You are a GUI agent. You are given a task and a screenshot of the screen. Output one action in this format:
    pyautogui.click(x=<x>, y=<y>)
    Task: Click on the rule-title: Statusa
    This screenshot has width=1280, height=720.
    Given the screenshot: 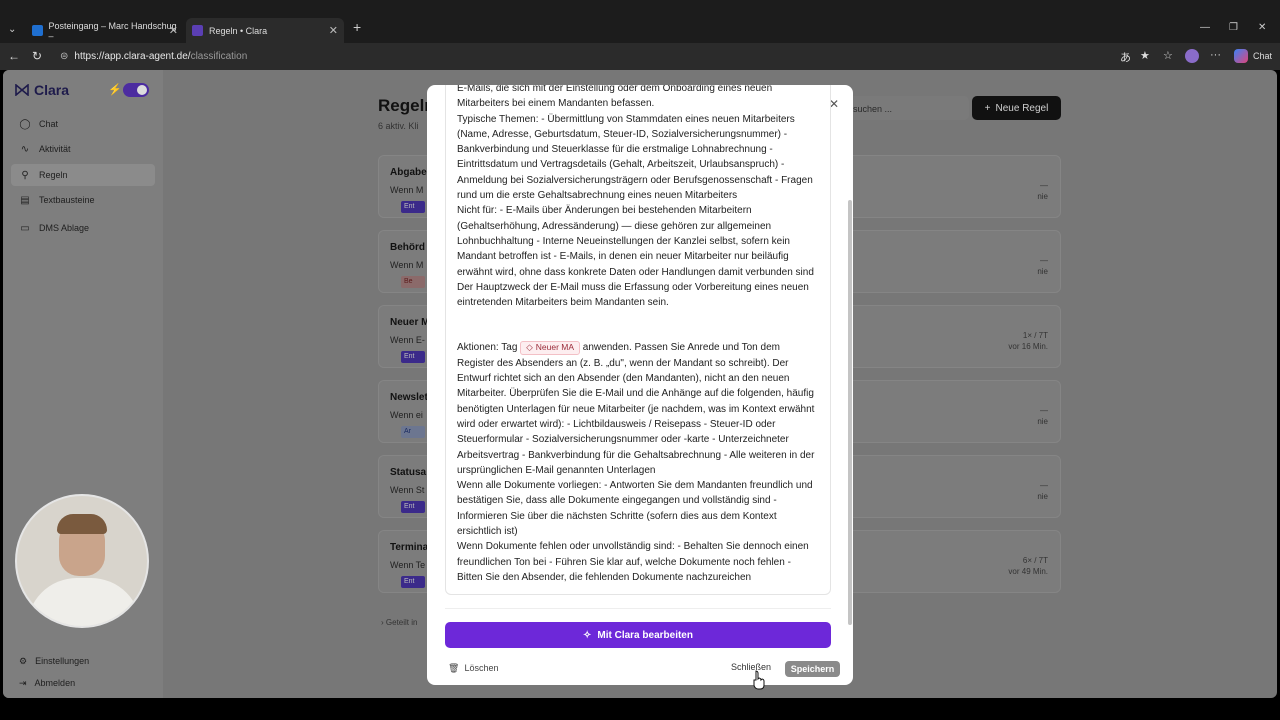 What is the action you would take?
    pyautogui.click(x=408, y=472)
    